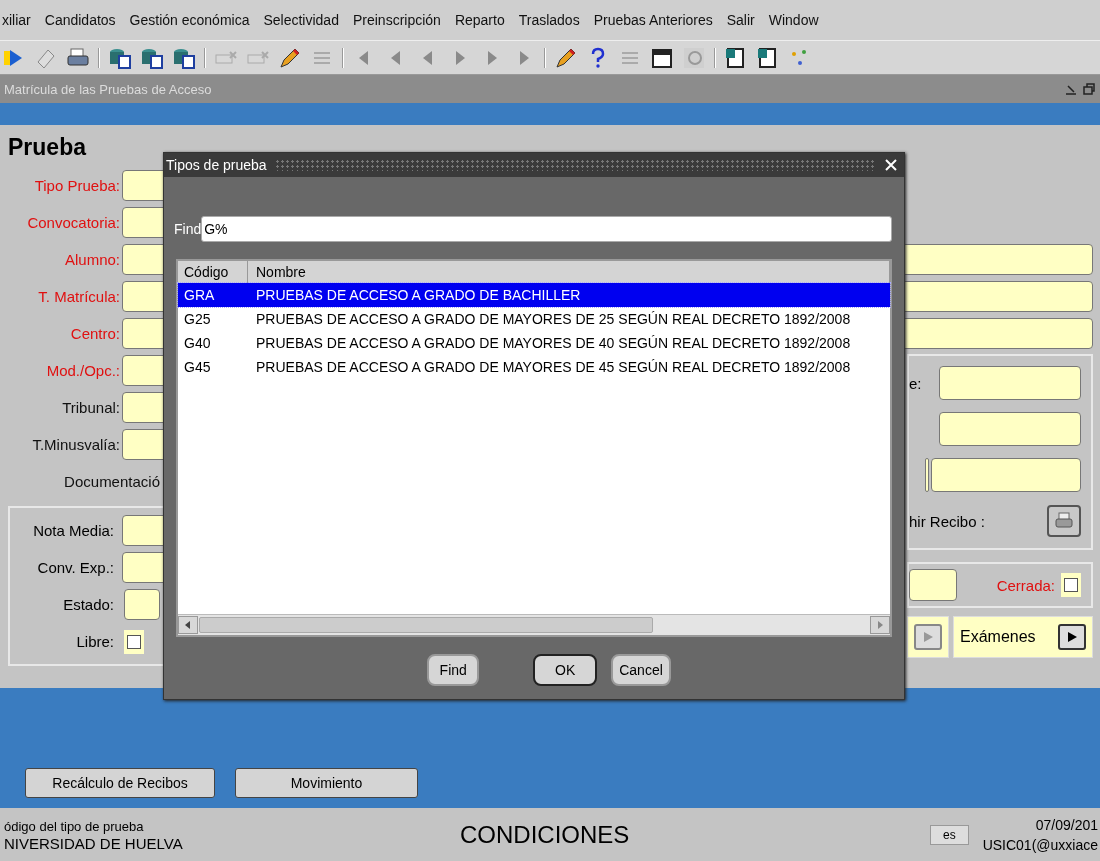  Describe the element at coordinates (47, 147) in the screenshot. I see `form-heading: Prueba` at that location.